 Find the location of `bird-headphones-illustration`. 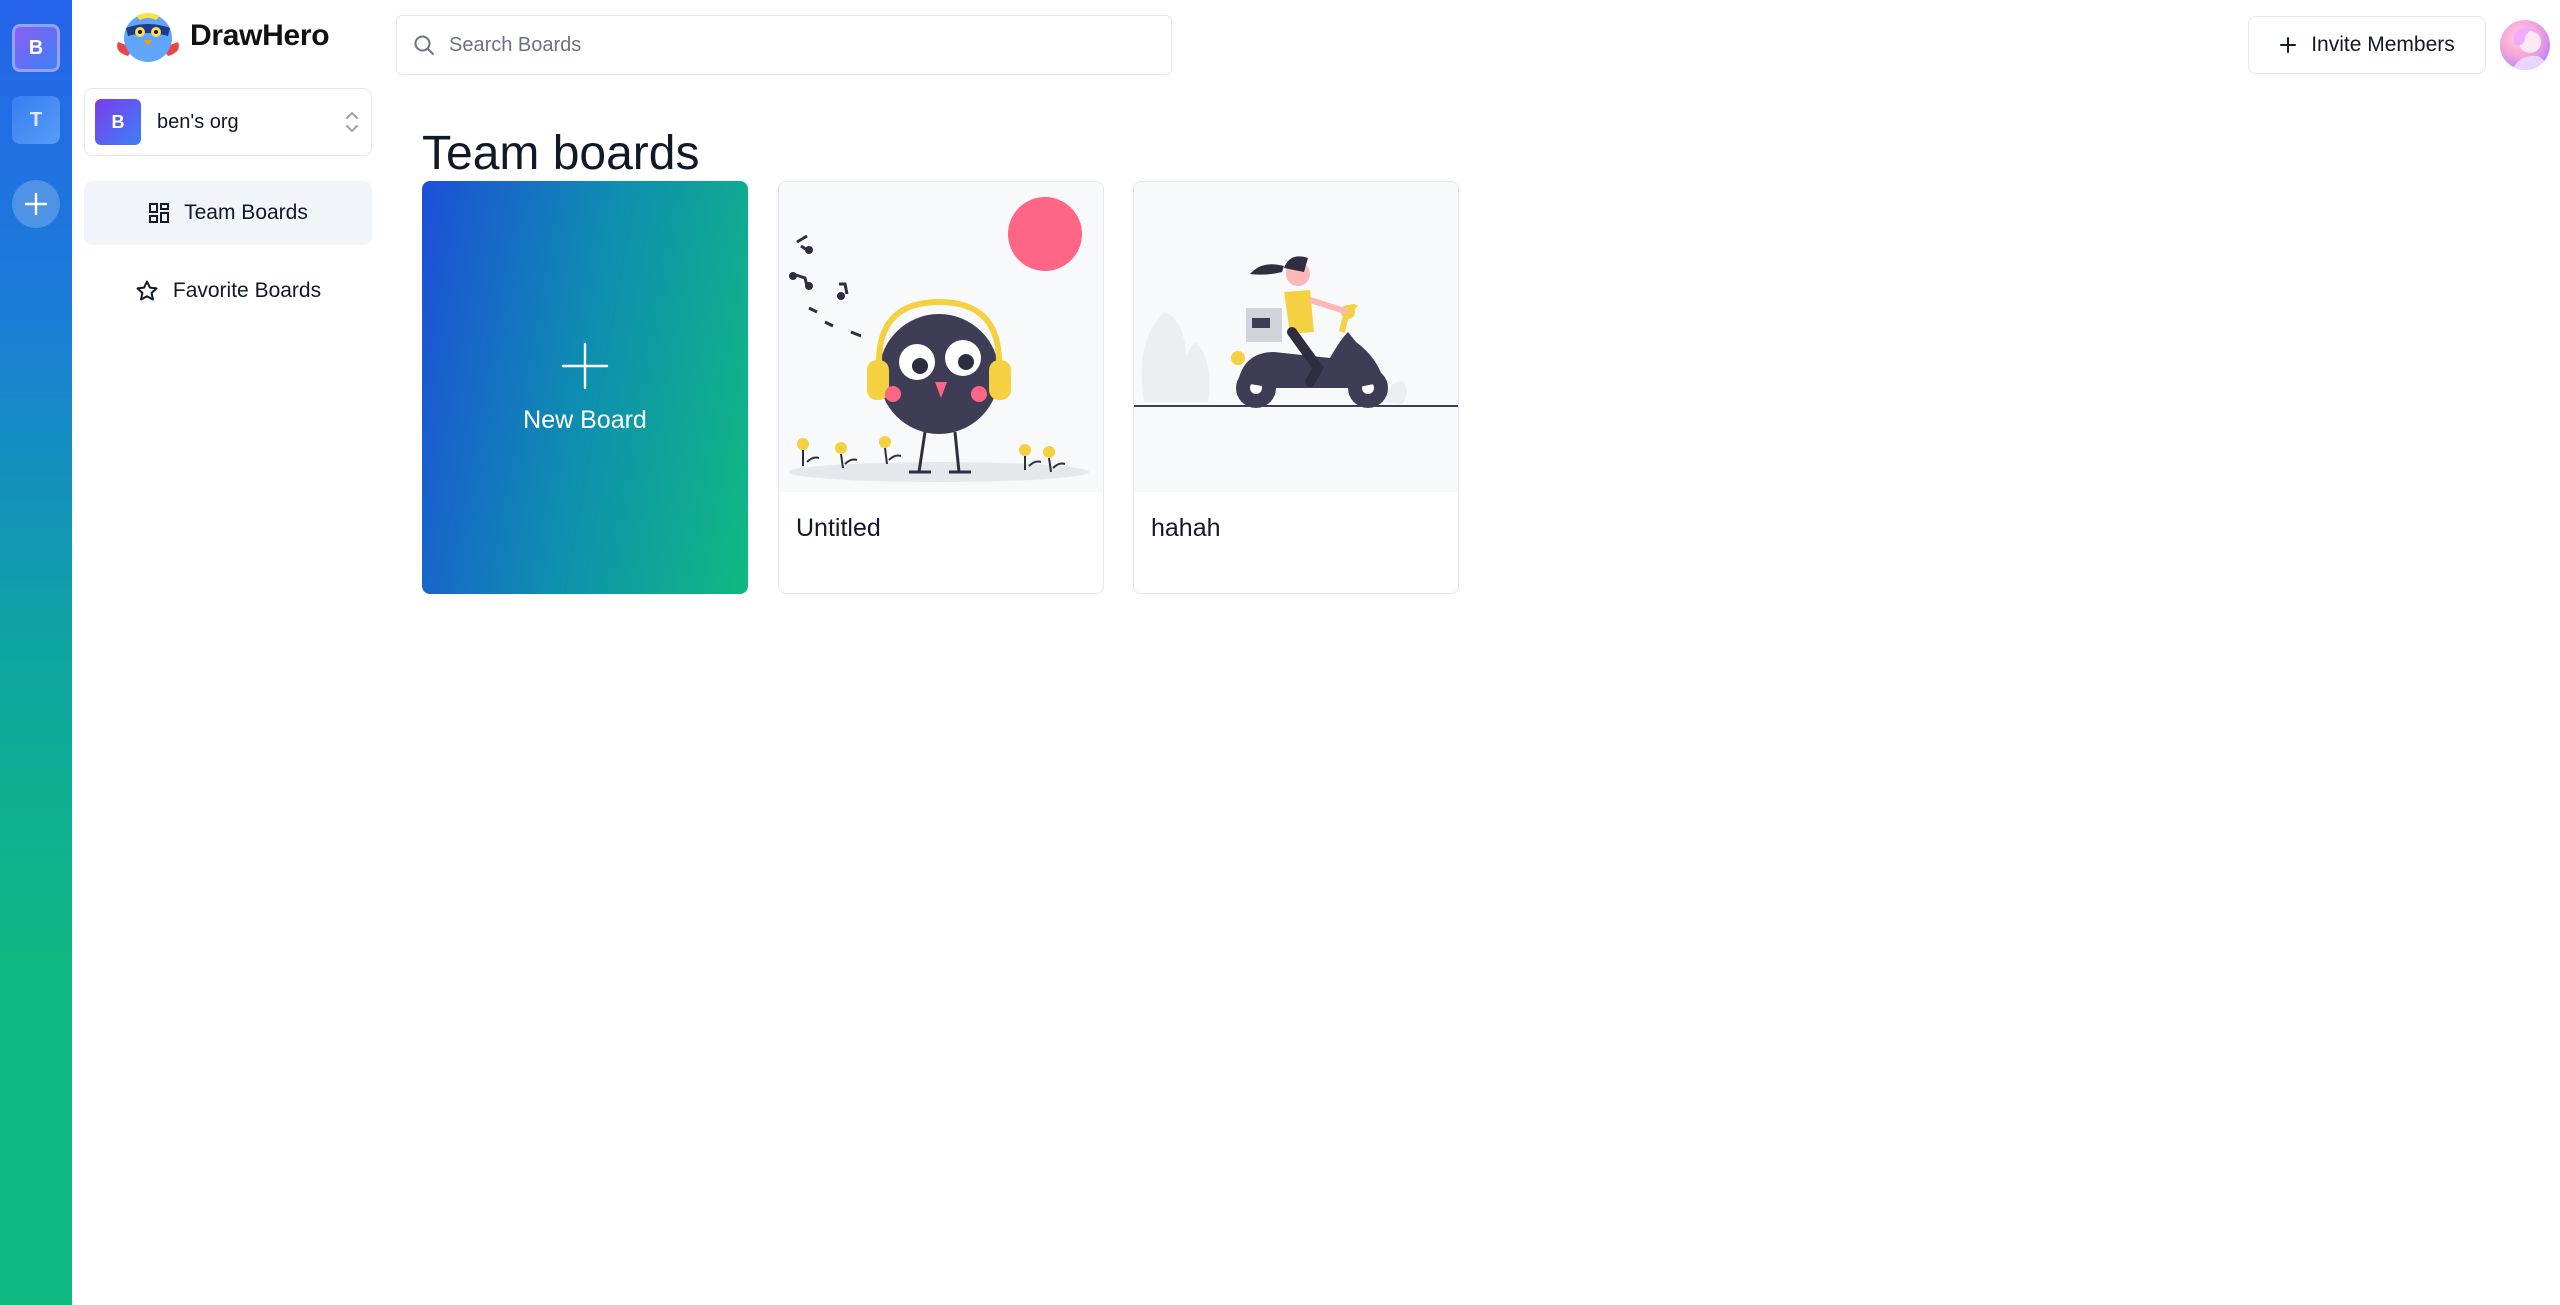

bird-headphones-illustration is located at coordinates (939, 339).